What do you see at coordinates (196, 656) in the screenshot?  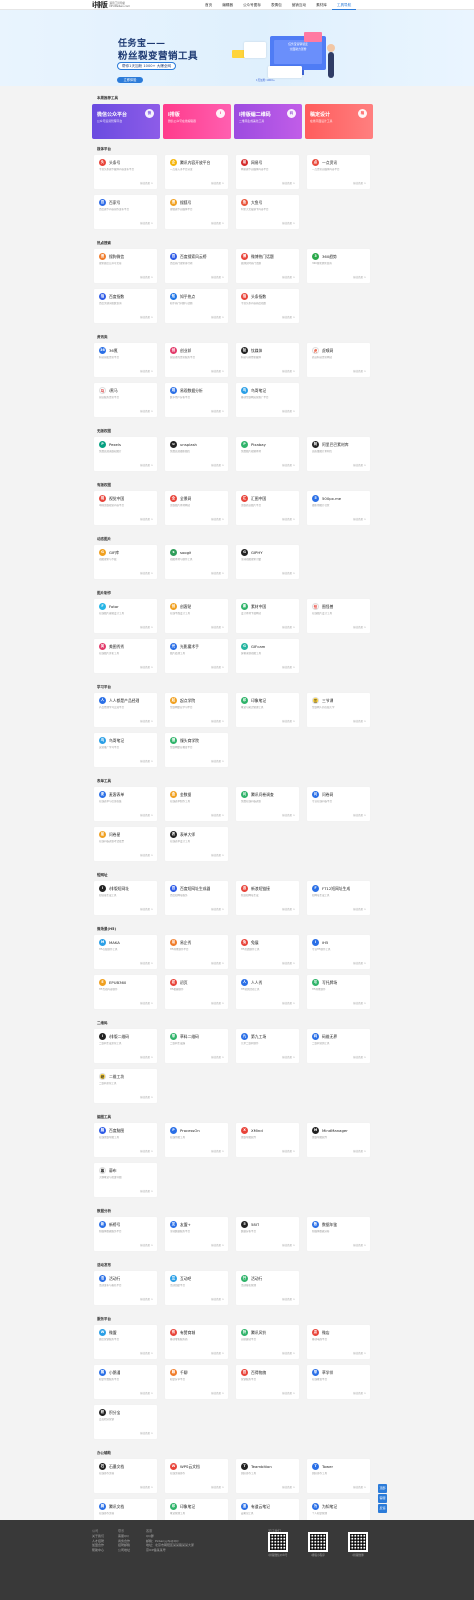 I see `tool-card: 光光影魔术手 图片处理工具 前往首页 >` at bounding box center [196, 656].